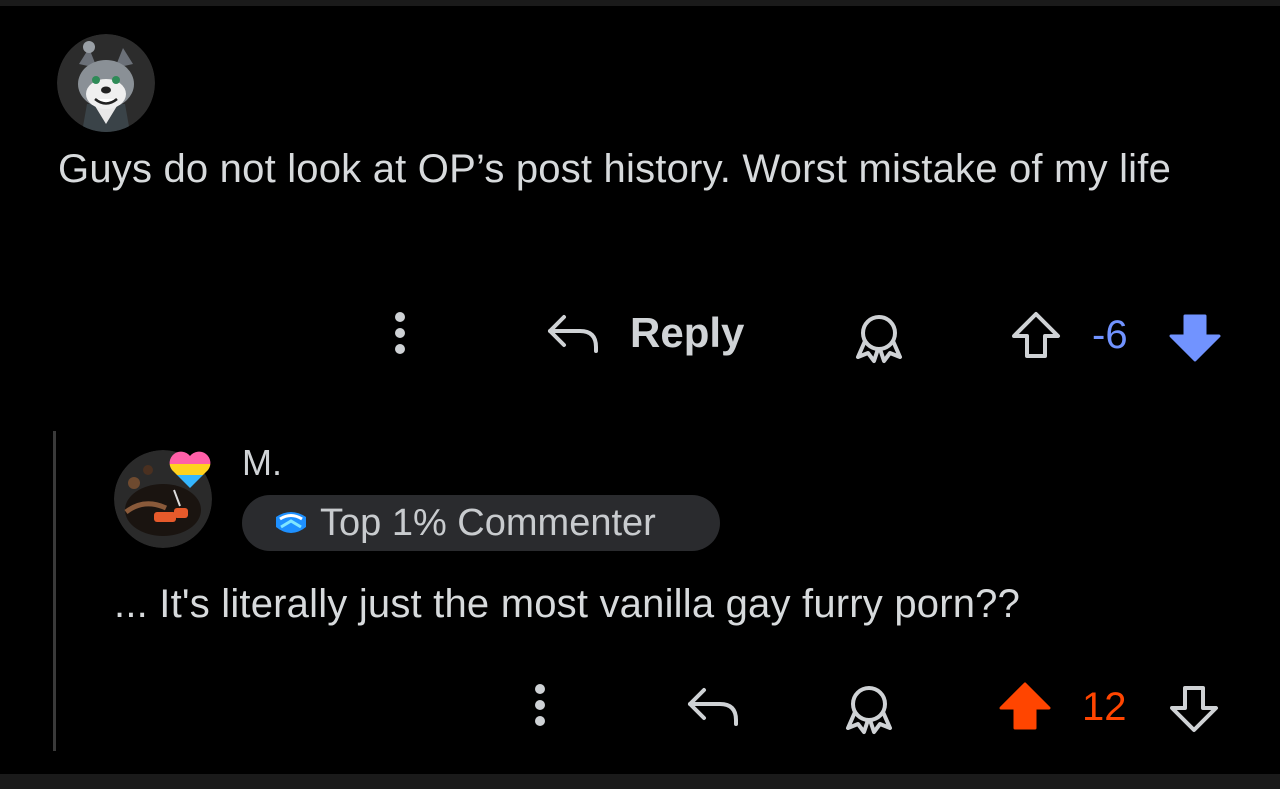  I want to click on reply-button: Reply, so click(650, 333).